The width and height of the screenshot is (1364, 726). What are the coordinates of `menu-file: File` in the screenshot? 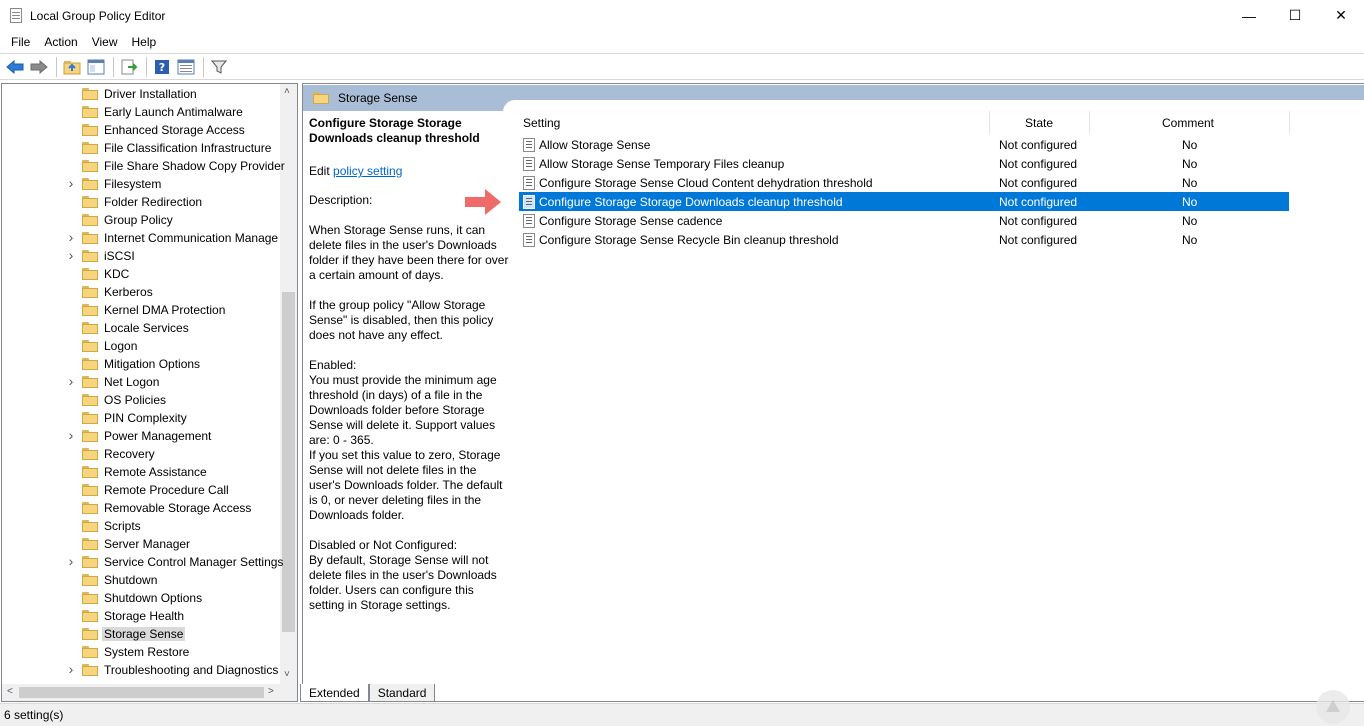 It's located at (20, 42).